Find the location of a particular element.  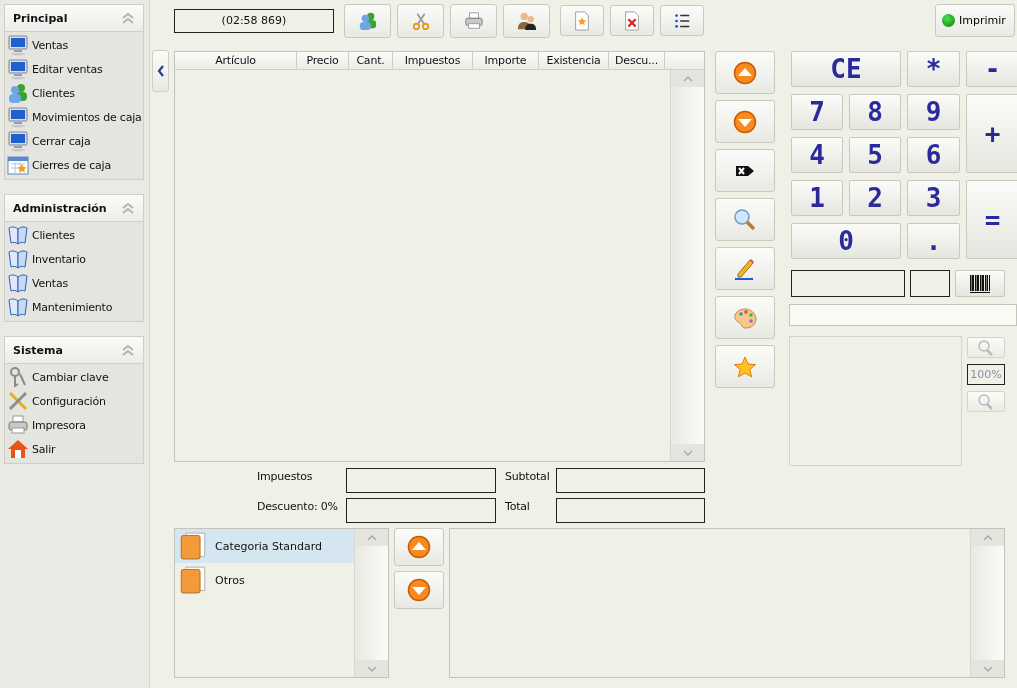

tools-icon is located at coordinates (18, 401).